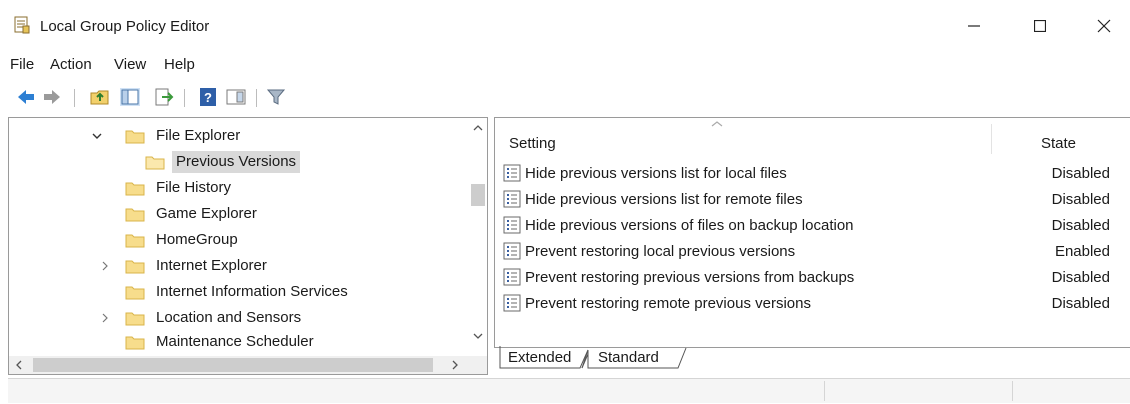 This screenshot has height=404, width=1130. I want to click on toolbar: ?, so click(565, 97).